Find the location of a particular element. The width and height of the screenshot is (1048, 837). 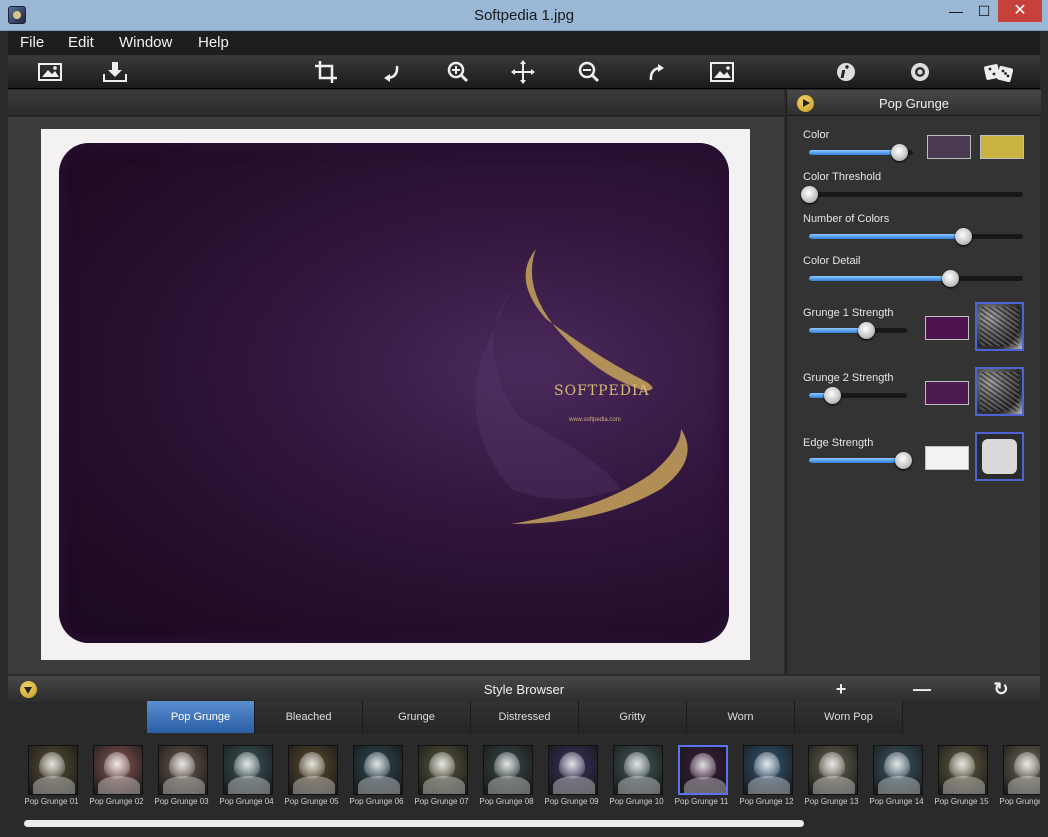

thumbnail-label: Pop Grunge 04 is located at coordinates (246, 801).